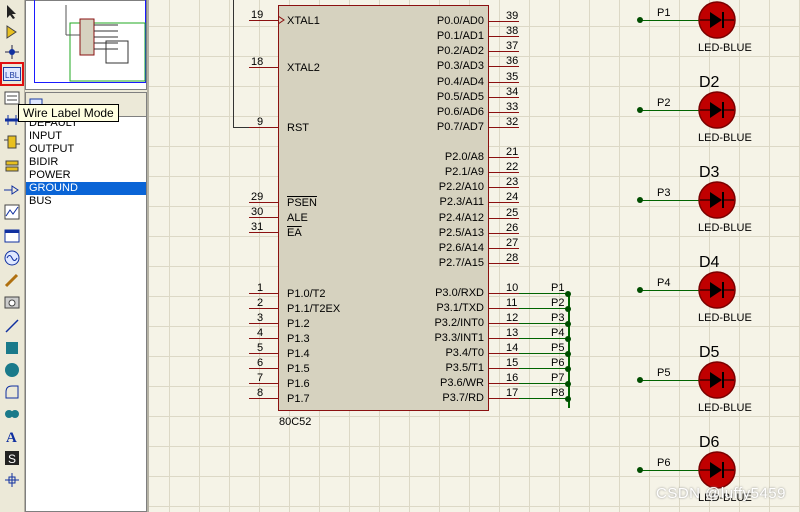  Describe the element at coordinates (86, 136) in the screenshot. I see `picker-item-input: INPUT` at that location.